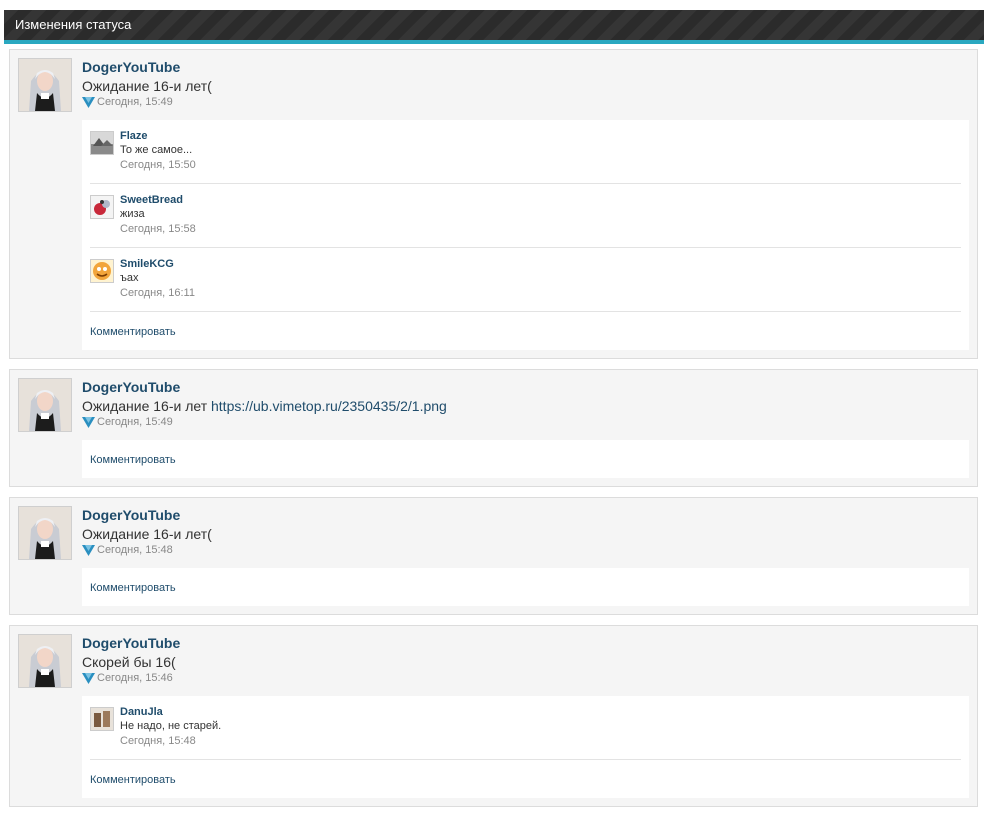 The height and width of the screenshot is (817, 993). What do you see at coordinates (157, 293) in the screenshot?
I see `comment-time: Сегодня, 16:11` at bounding box center [157, 293].